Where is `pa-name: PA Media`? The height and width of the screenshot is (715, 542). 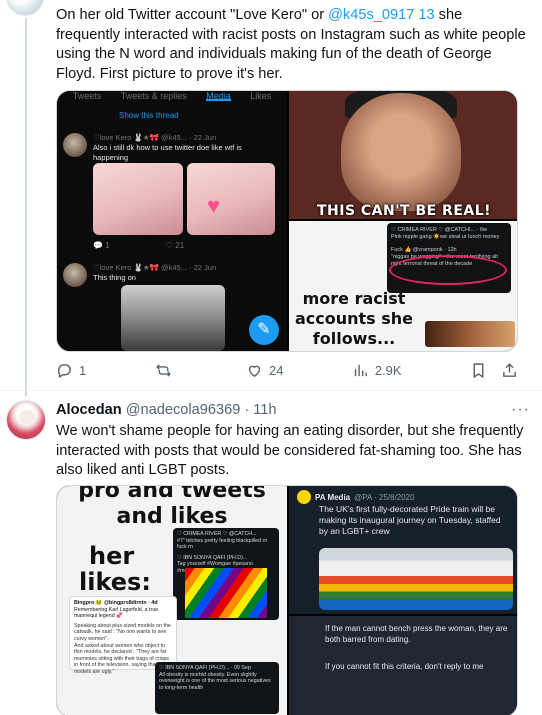 pa-name: PA Media is located at coordinates (333, 497).